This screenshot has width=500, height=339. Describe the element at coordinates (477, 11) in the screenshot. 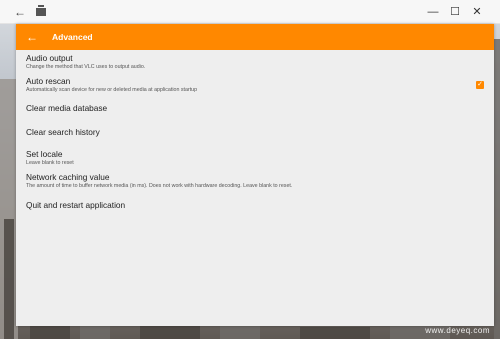

I see `close-button: ✕` at that location.